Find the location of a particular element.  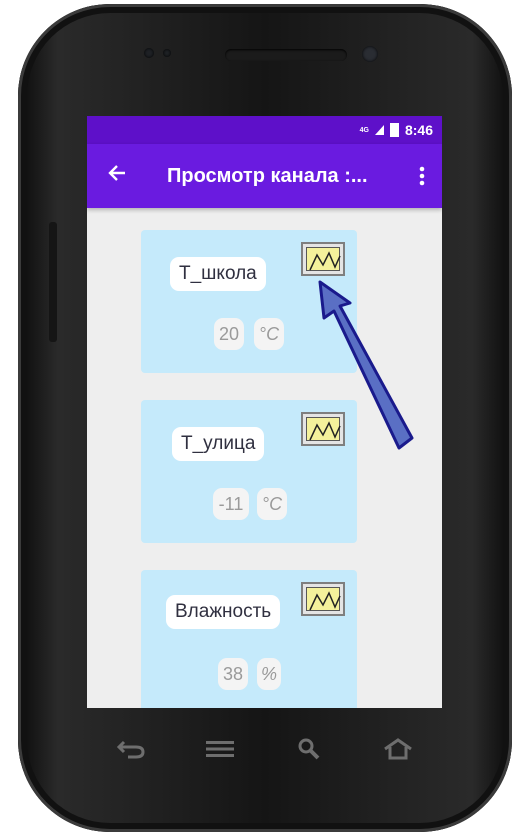

battery-icon is located at coordinates (394, 130).